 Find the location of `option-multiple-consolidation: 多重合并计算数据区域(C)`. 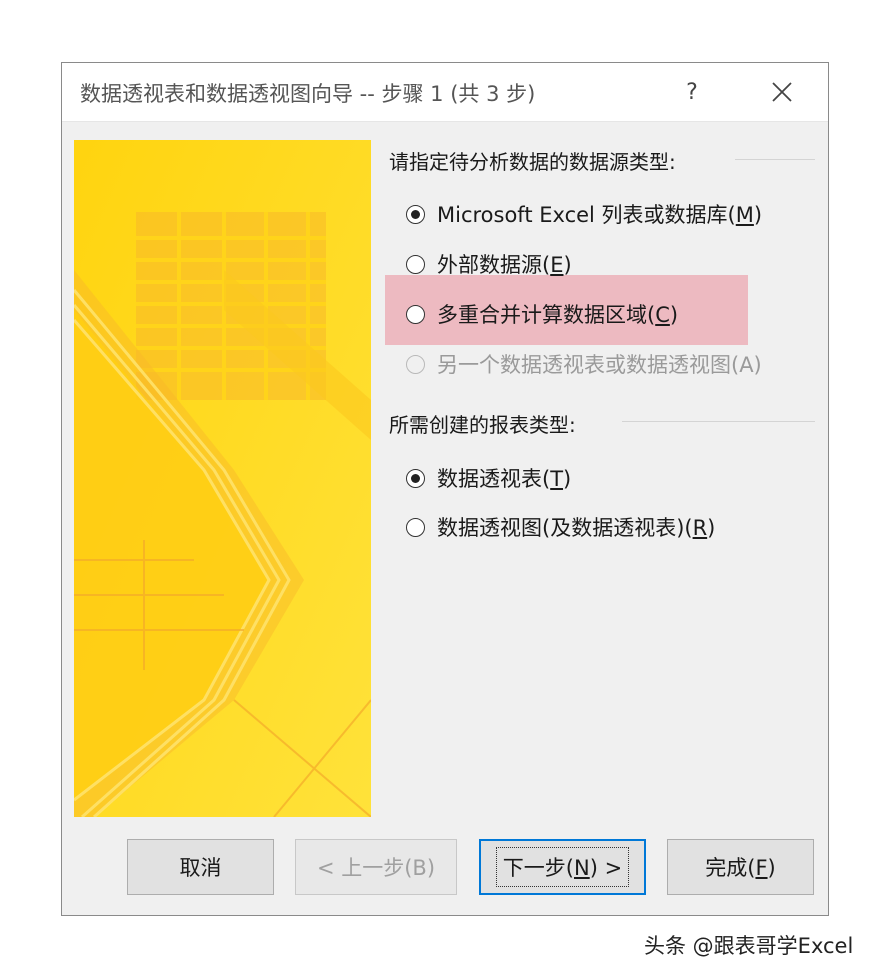

option-multiple-consolidation: 多重合并计算数据区域(C) is located at coordinates (542, 314).